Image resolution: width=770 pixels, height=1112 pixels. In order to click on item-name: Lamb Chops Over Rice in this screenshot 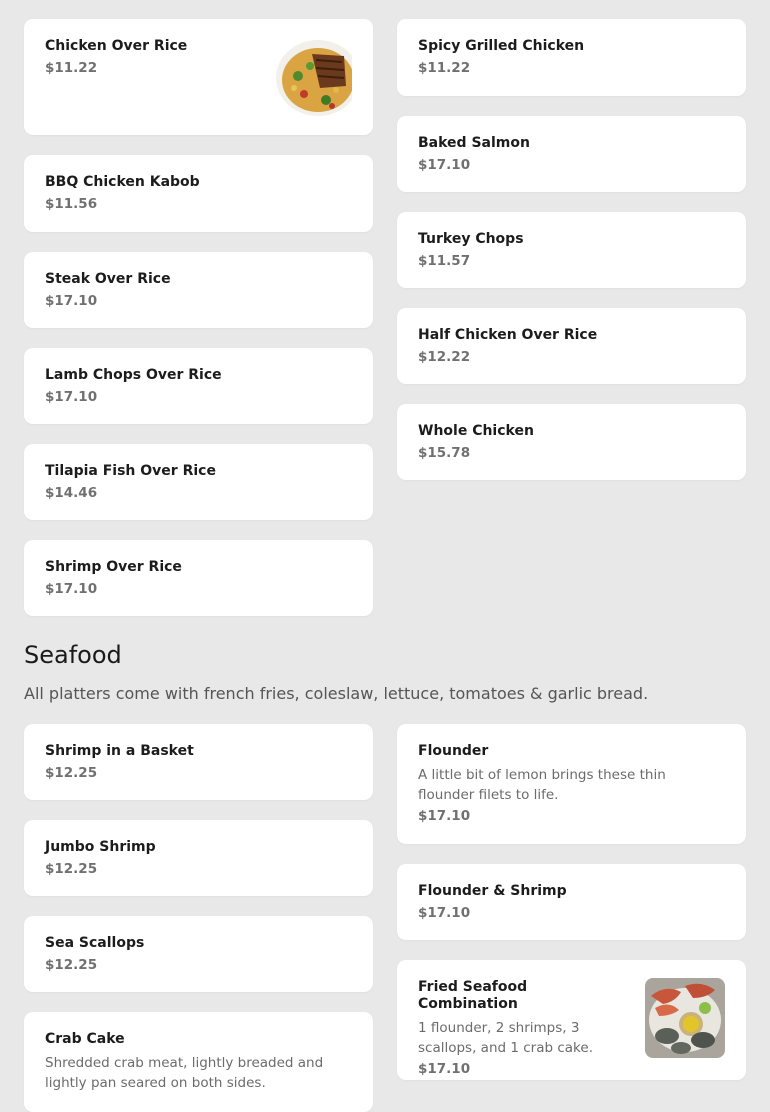, I will do `click(133, 375)`.